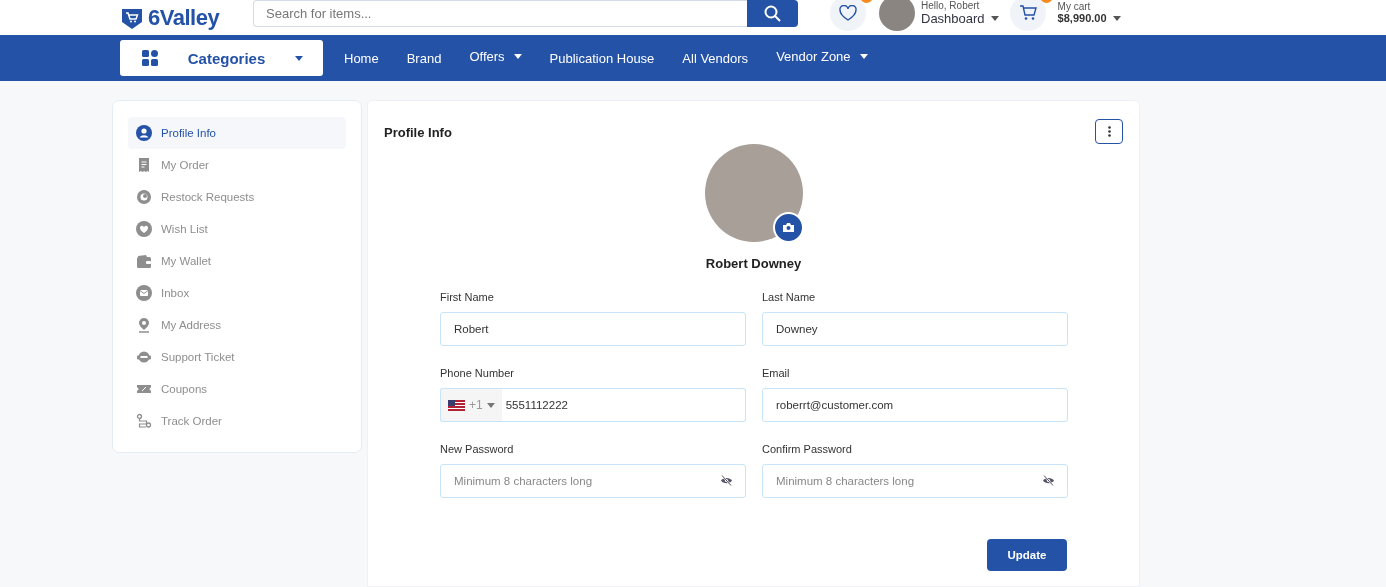 The width and height of the screenshot is (1386, 587). Describe the element at coordinates (1027, 555) in the screenshot. I see `update-button: Update` at that location.